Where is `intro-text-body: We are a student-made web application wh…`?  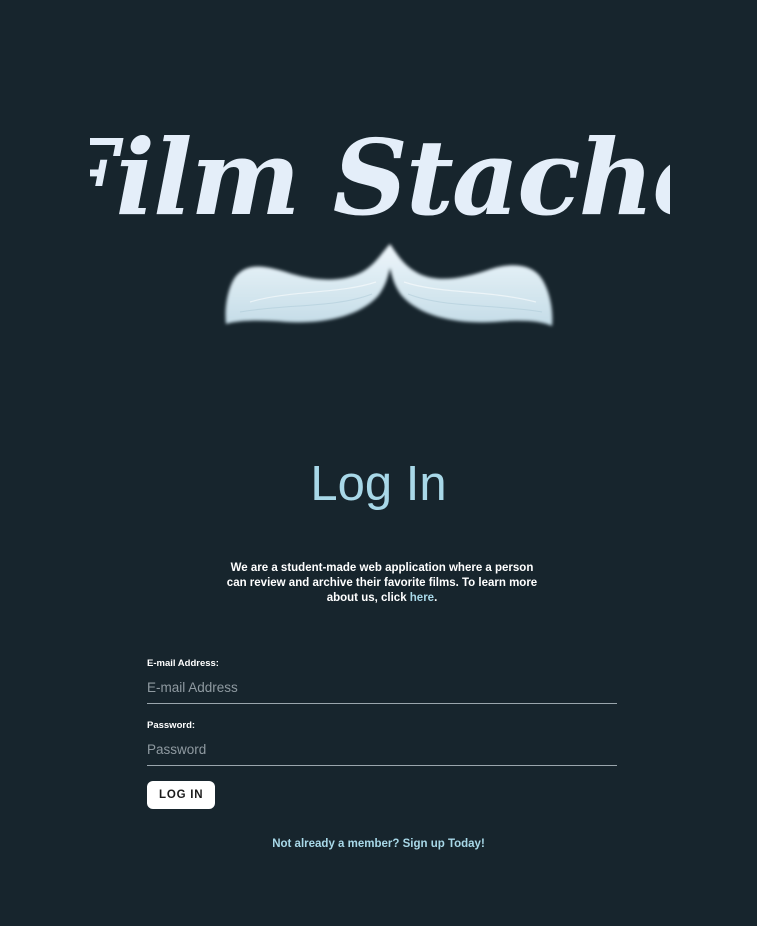
intro-text-body: We are a student-made web application wh… is located at coordinates (382, 583).